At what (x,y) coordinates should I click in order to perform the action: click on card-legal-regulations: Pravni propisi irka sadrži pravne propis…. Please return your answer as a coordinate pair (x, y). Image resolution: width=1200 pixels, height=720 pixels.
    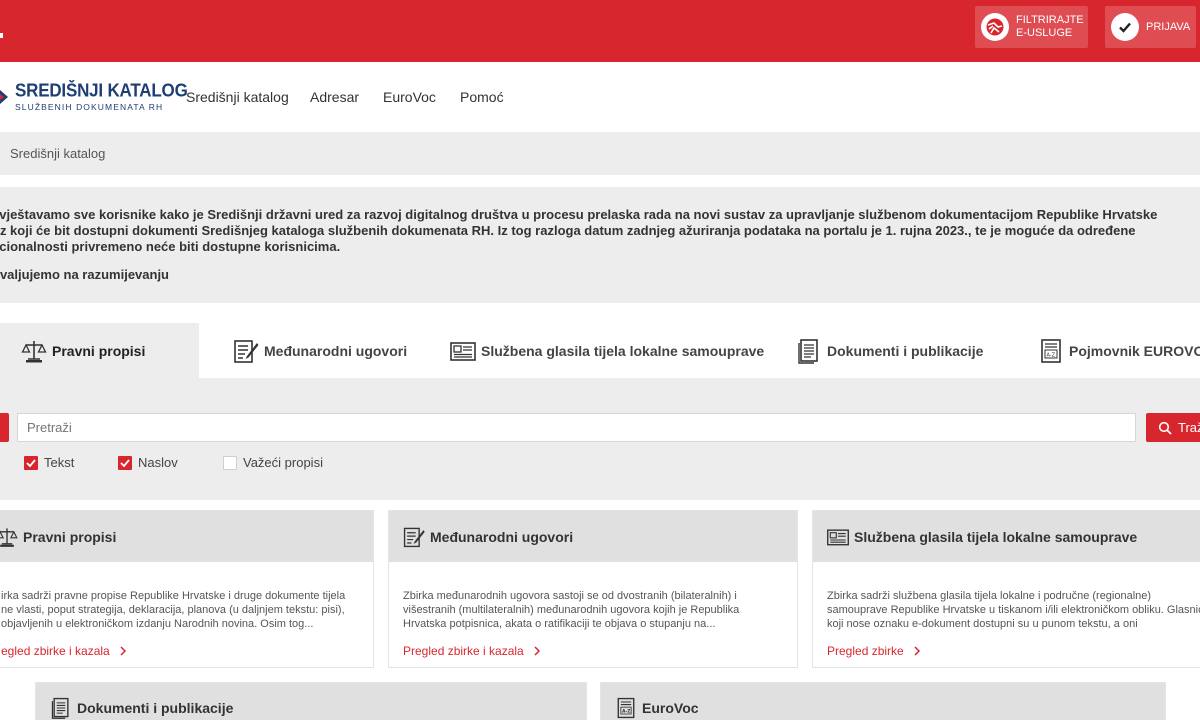
    Looking at the image, I should click on (187, 589).